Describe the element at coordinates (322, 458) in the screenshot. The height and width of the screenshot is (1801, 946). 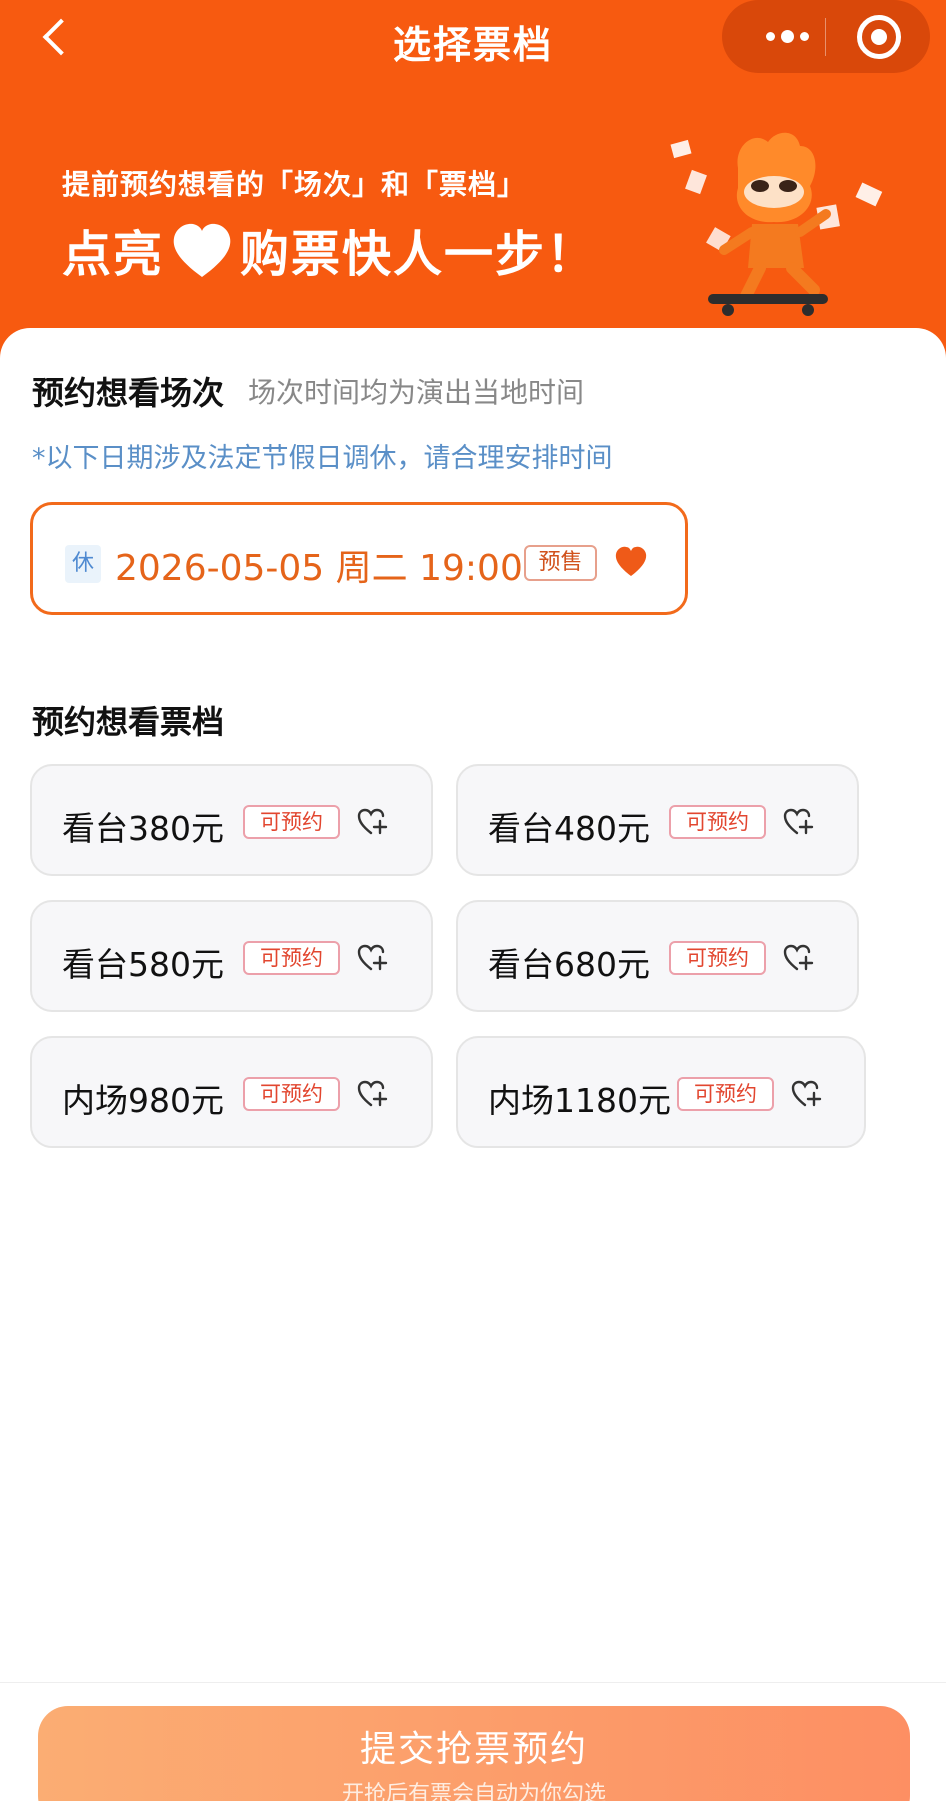
I see `holiday-notice: *以下日期涉及法定节假日调休，请合理安排时间` at that location.